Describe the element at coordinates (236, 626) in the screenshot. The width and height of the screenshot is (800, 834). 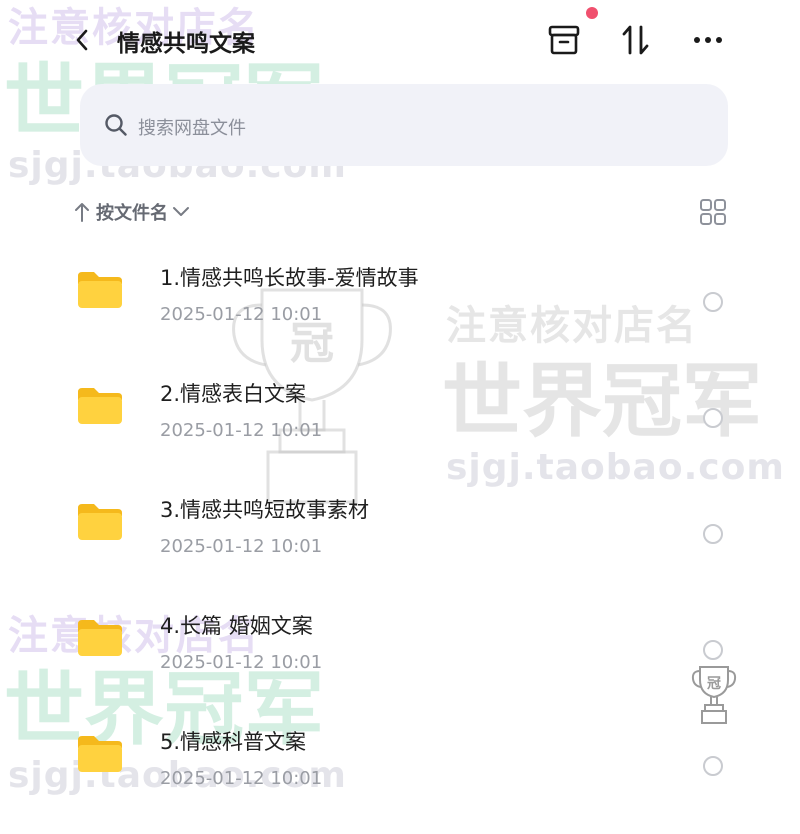
I see `file-name: 4.长篇 婚姻文案` at that location.